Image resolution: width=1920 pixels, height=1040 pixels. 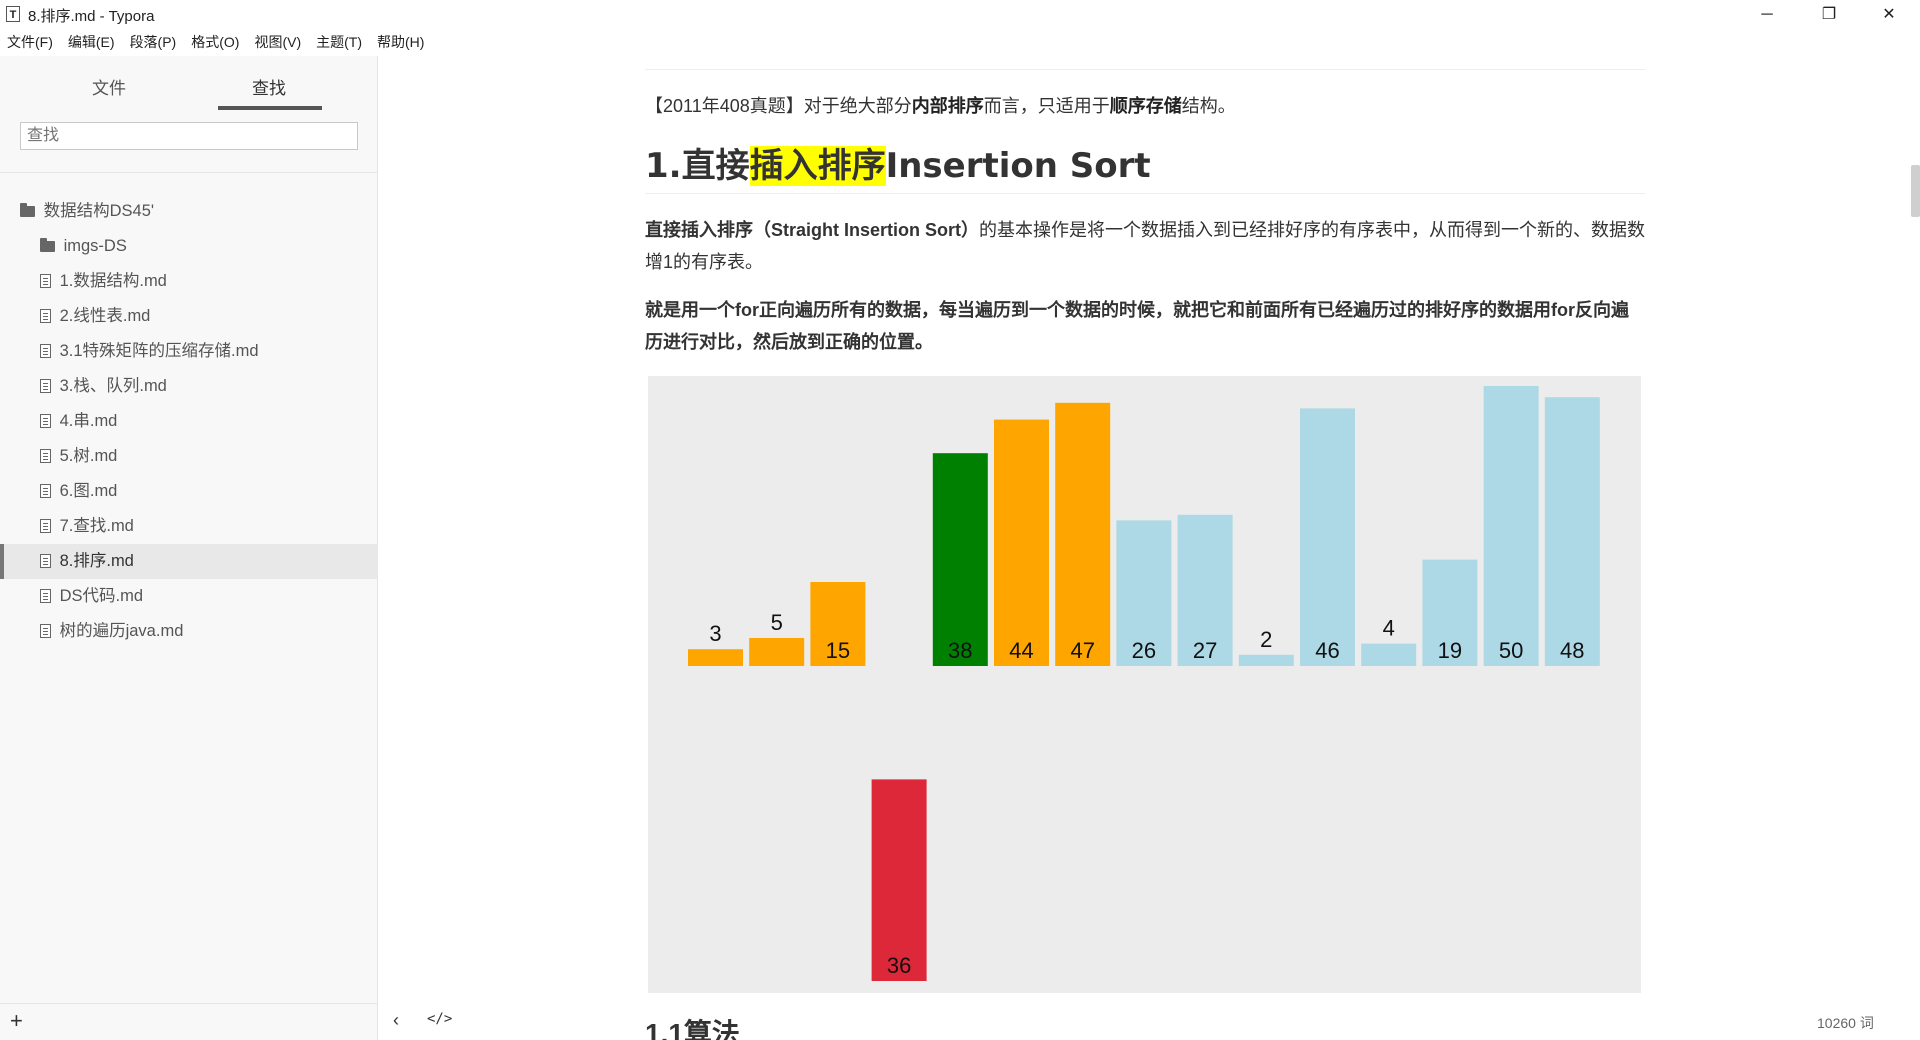 What do you see at coordinates (13, 14) in the screenshot?
I see `typora-app-icon: T` at bounding box center [13, 14].